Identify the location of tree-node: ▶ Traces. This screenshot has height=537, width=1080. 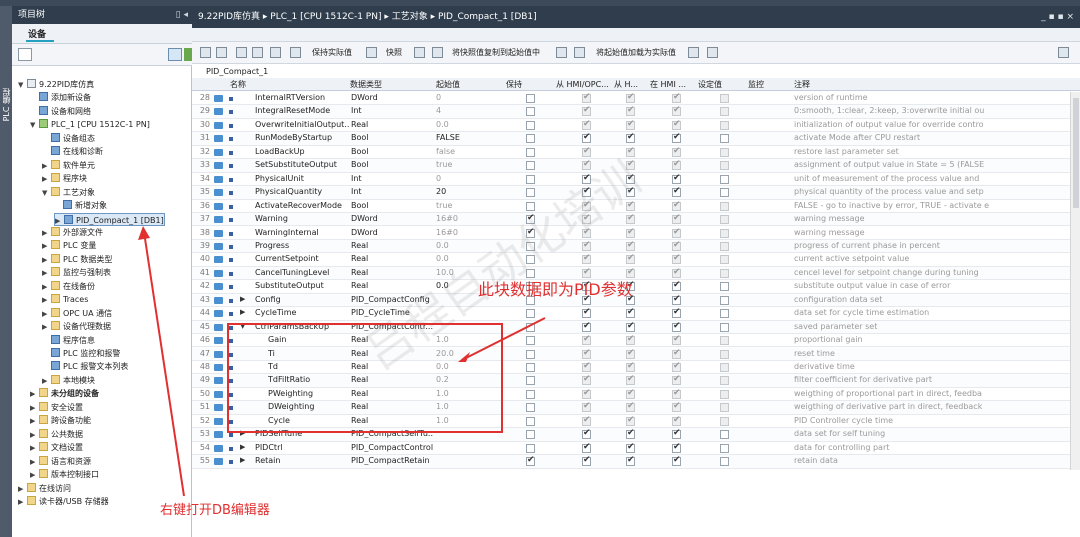
(65, 299).